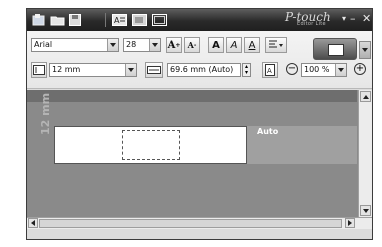 The height and width of the screenshot is (247, 382). I want to click on vertical-scrollbar, so click(365, 153).